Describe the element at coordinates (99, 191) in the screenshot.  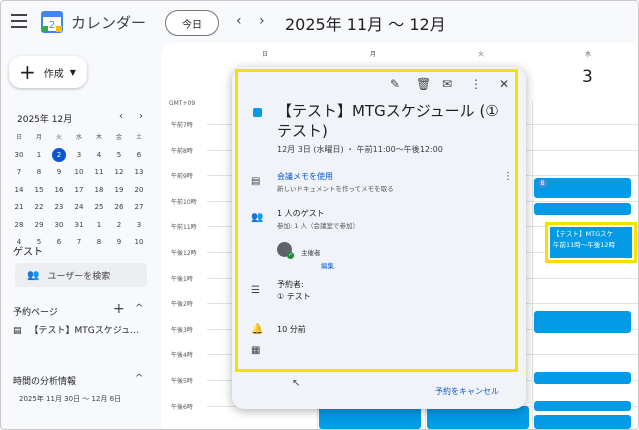
I see `mini-day: 18` at that location.